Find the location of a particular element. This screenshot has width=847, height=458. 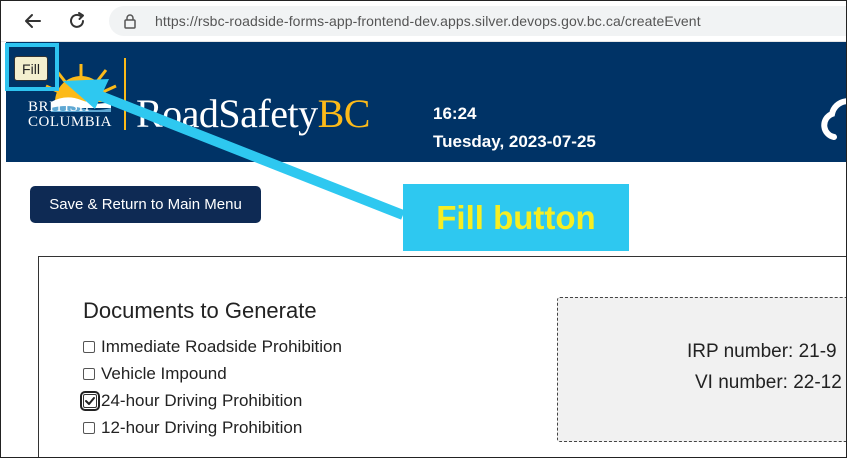

checkmark-icon is located at coordinates (90, 401).